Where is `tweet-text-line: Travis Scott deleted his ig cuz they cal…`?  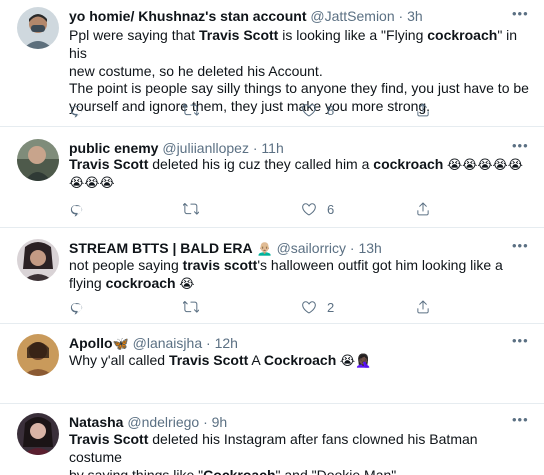
tweet-text-line: Travis Scott deleted his ig cuz they cal… is located at coordinates (296, 164).